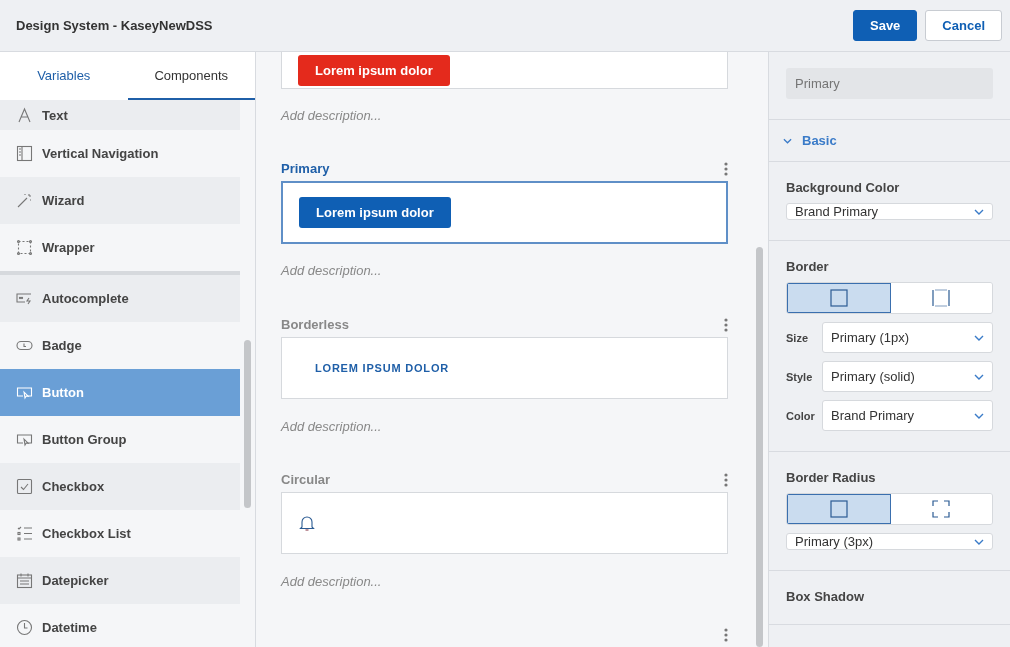 The width and height of the screenshot is (1010, 647). I want to click on cancel-button: Cancel, so click(963, 25).